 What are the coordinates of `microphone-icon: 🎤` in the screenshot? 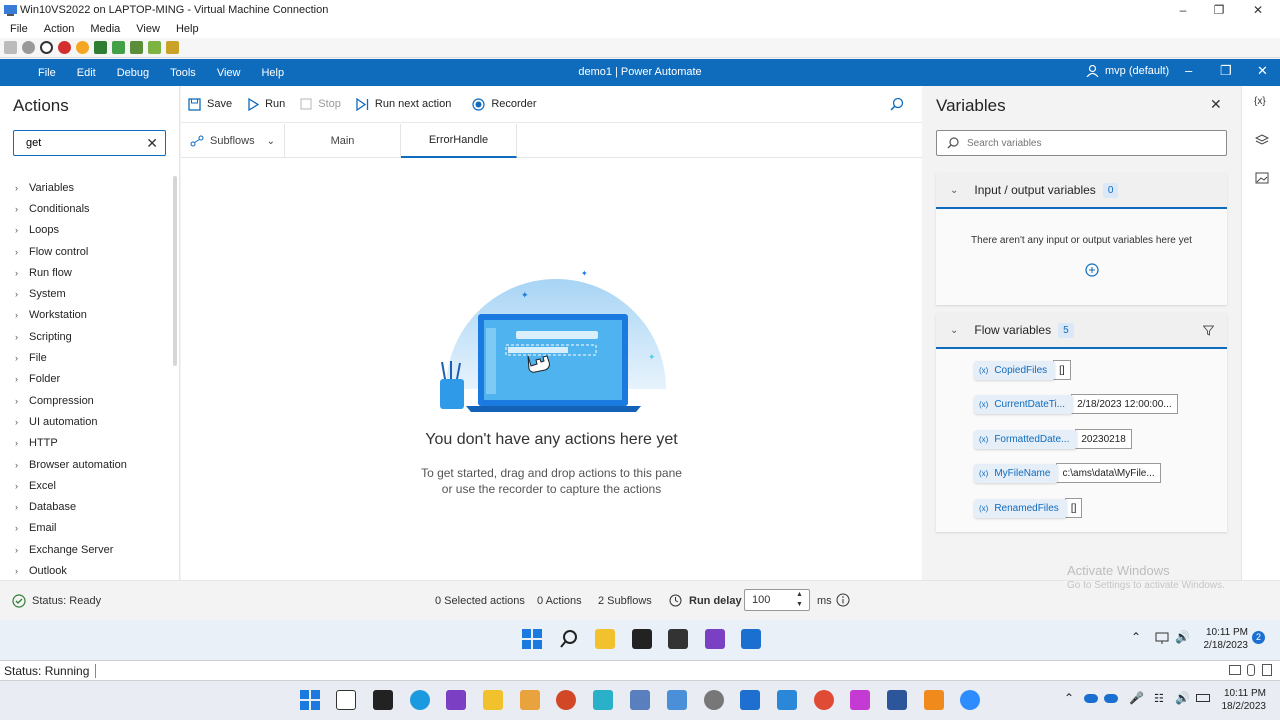 It's located at (1136, 698).